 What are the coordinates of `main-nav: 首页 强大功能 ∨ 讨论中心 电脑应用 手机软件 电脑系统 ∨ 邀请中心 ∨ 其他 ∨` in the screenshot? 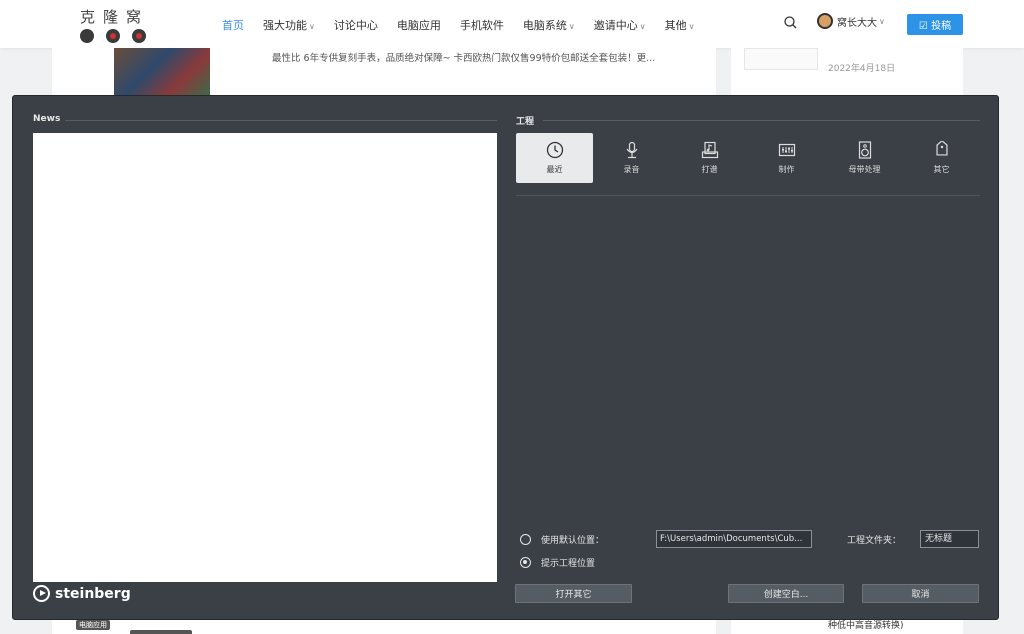 It's located at (467, 25).